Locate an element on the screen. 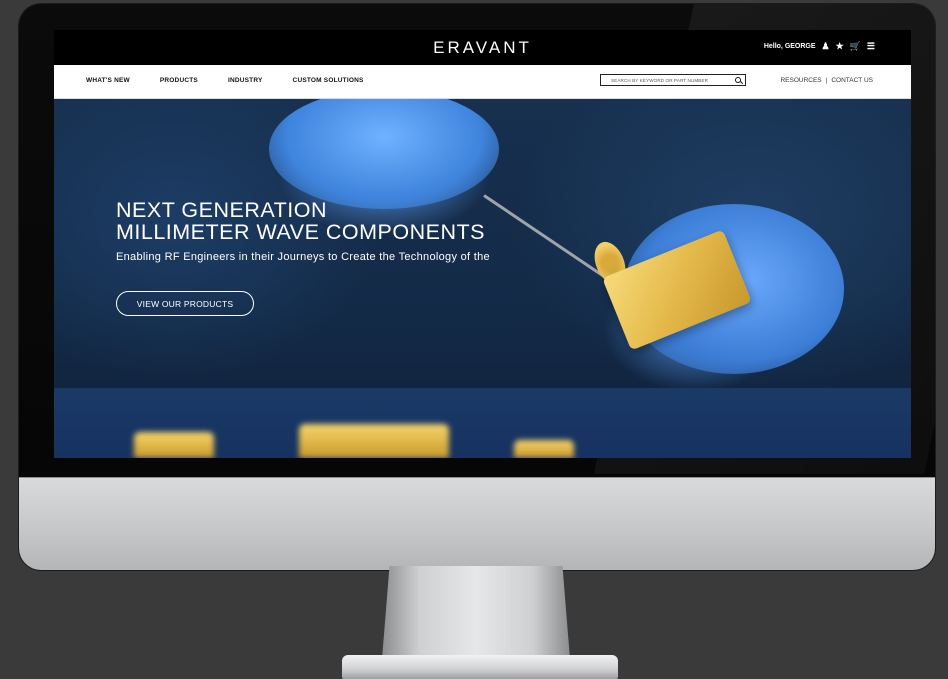 The height and width of the screenshot is (679, 948). utility-links: RESOURCES | CONTACT US is located at coordinates (826, 80).